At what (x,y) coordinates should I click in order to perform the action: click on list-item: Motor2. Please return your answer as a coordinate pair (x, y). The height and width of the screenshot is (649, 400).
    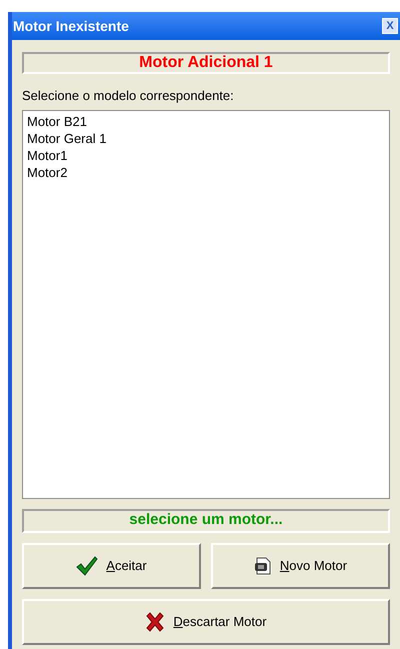
    Looking at the image, I should click on (206, 172).